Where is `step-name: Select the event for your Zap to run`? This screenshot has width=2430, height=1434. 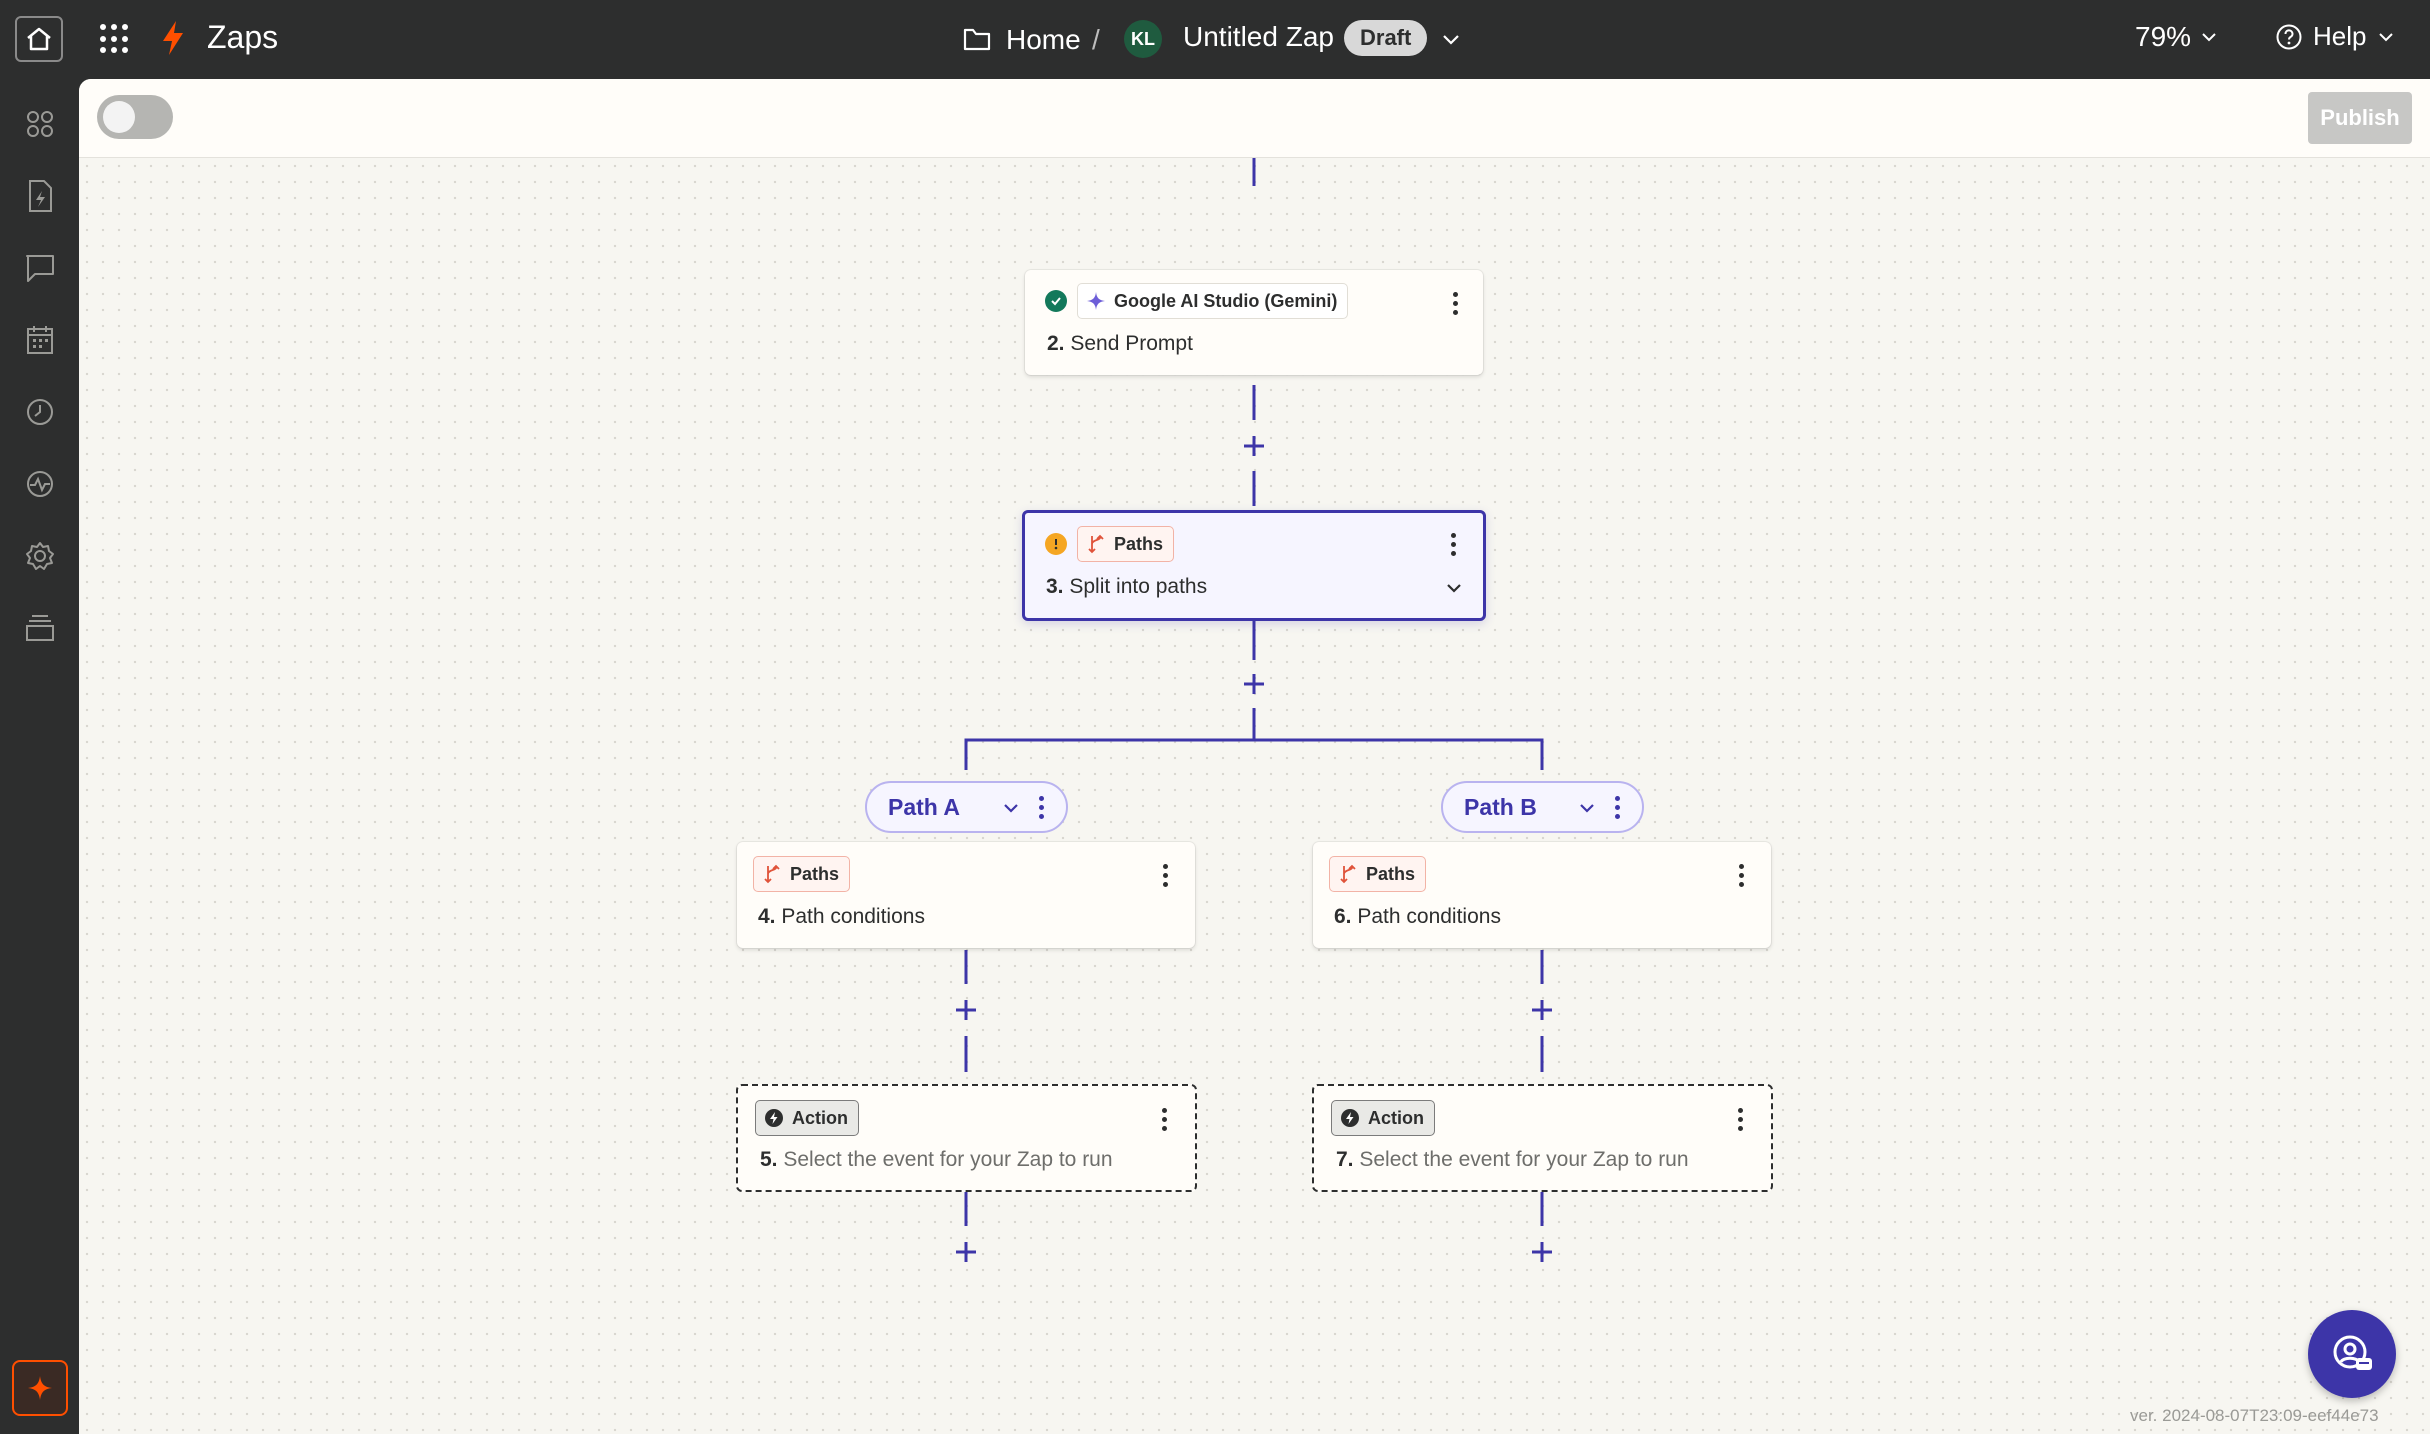
step-name: Select the event for your Zap to run is located at coordinates (1524, 1159).